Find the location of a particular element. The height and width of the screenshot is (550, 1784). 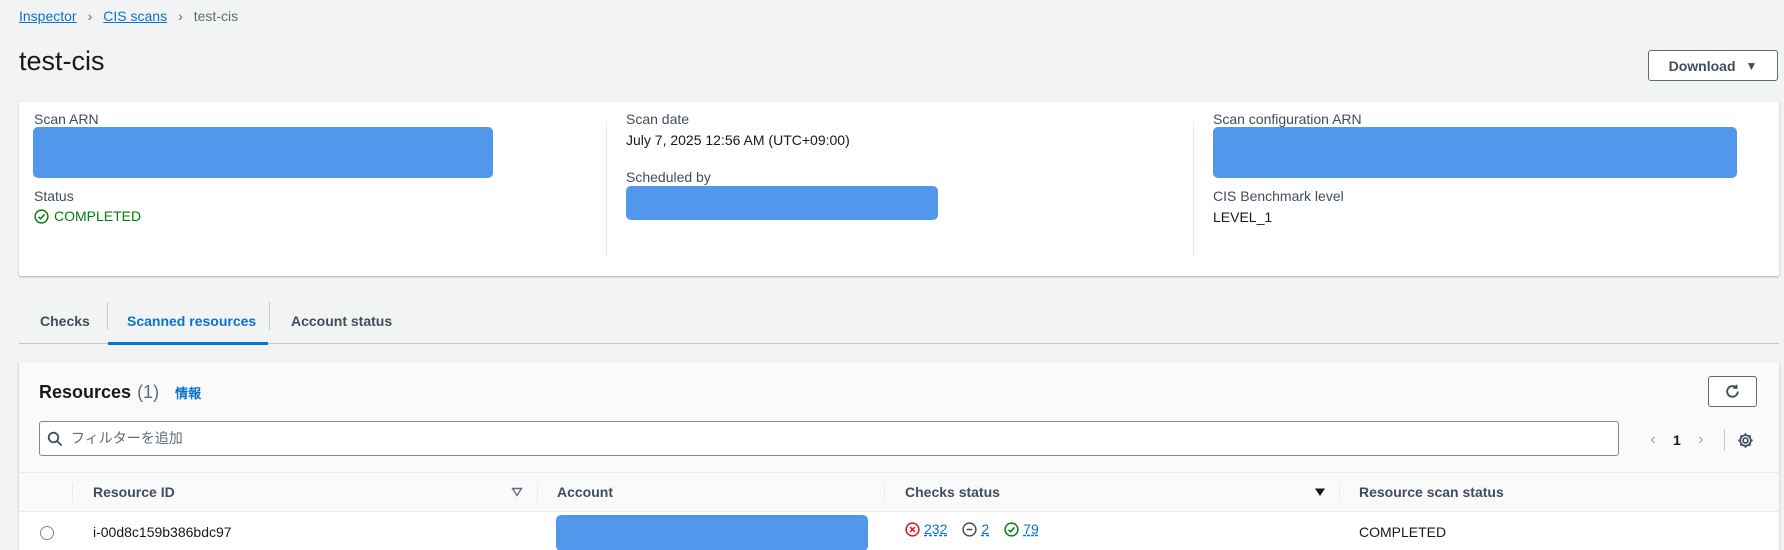

checks-status-cell: 232 2 79 is located at coordinates (972, 529).